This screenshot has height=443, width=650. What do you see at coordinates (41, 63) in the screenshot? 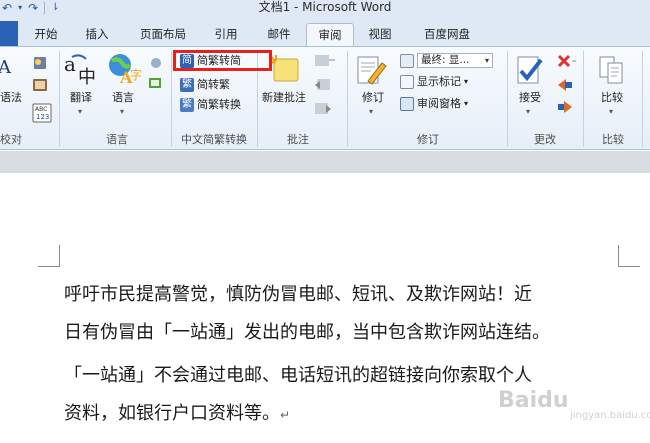
I see `research-icon` at bounding box center [41, 63].